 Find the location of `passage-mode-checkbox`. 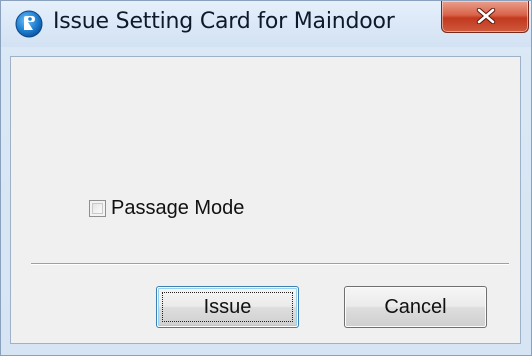

passage-mode-checkbox is located at coordinates (97, 208).